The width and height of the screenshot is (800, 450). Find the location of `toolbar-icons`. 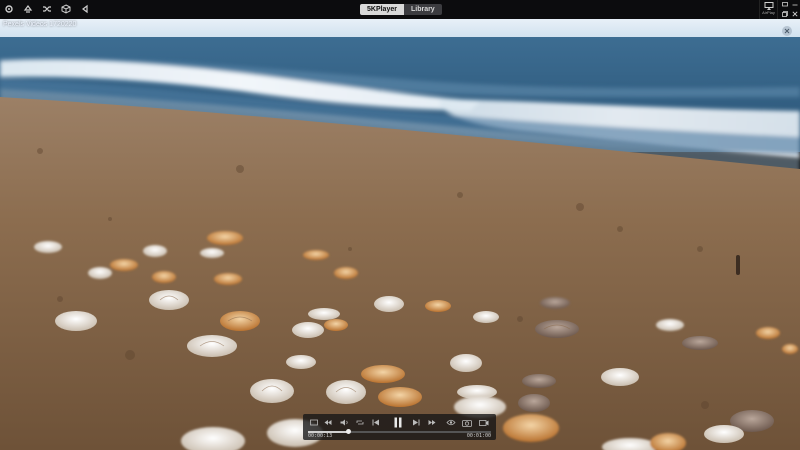

toolbar-icons is located at coordinates (47, 9).